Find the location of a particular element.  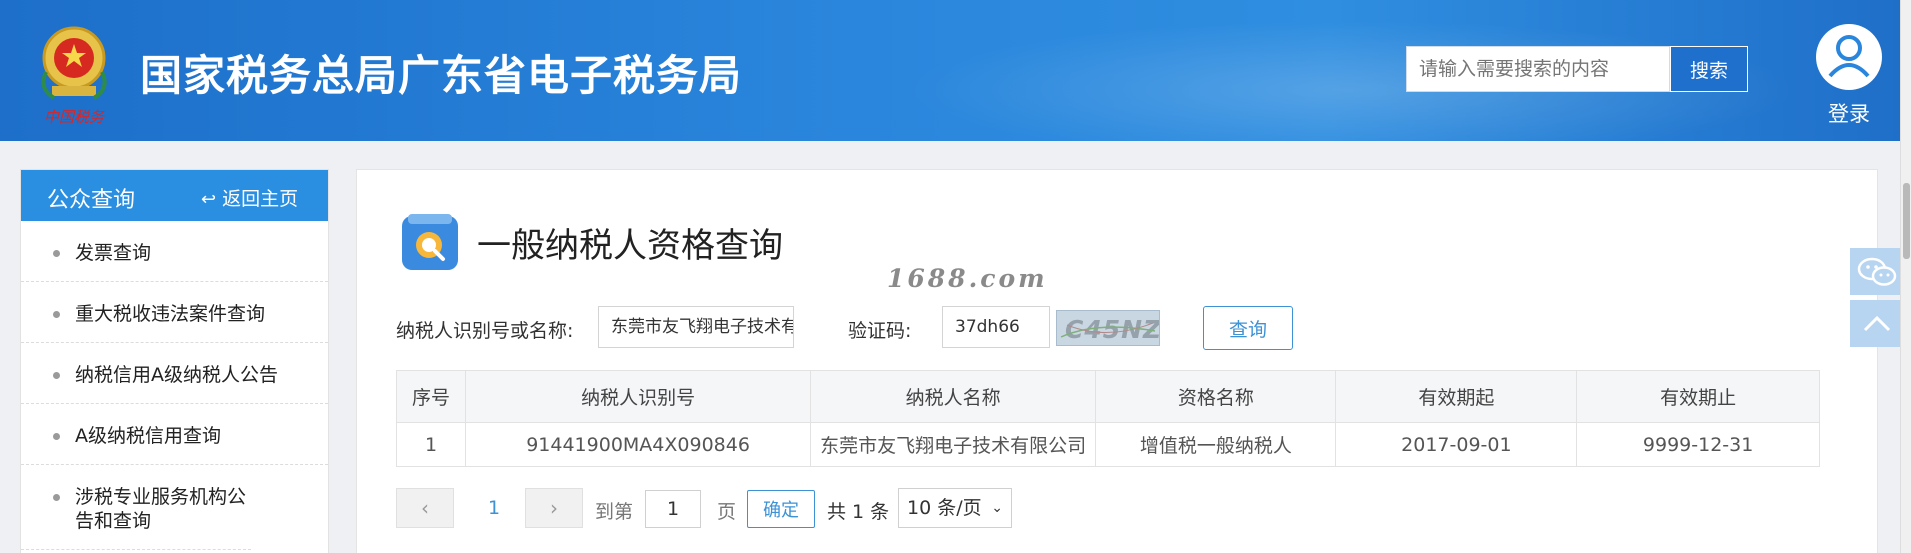

login-button: 登录 is located at coordinates (1849, 76).